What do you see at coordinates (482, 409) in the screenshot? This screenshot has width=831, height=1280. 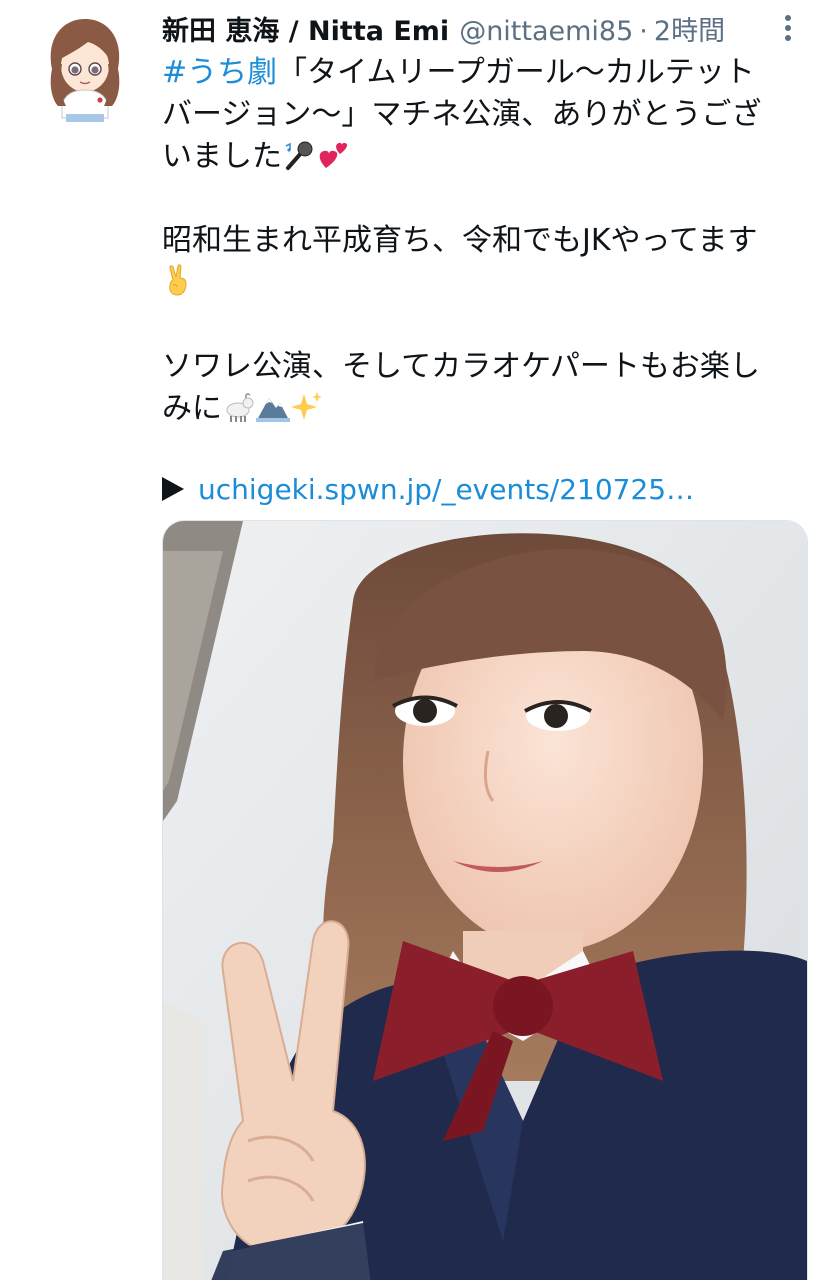 I see `tweet-line-7: みに` at bounding box center [482, 409].